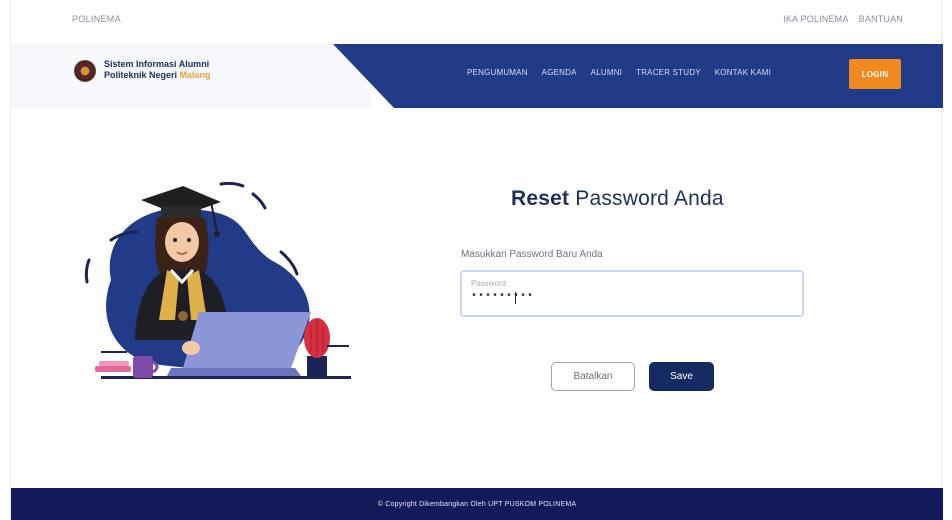 This screenshot has width=952, height=520. What do you see at coordinates (317, 366) in the screenshot?
I see `cactus-pot` at bounding box center [317, 366].